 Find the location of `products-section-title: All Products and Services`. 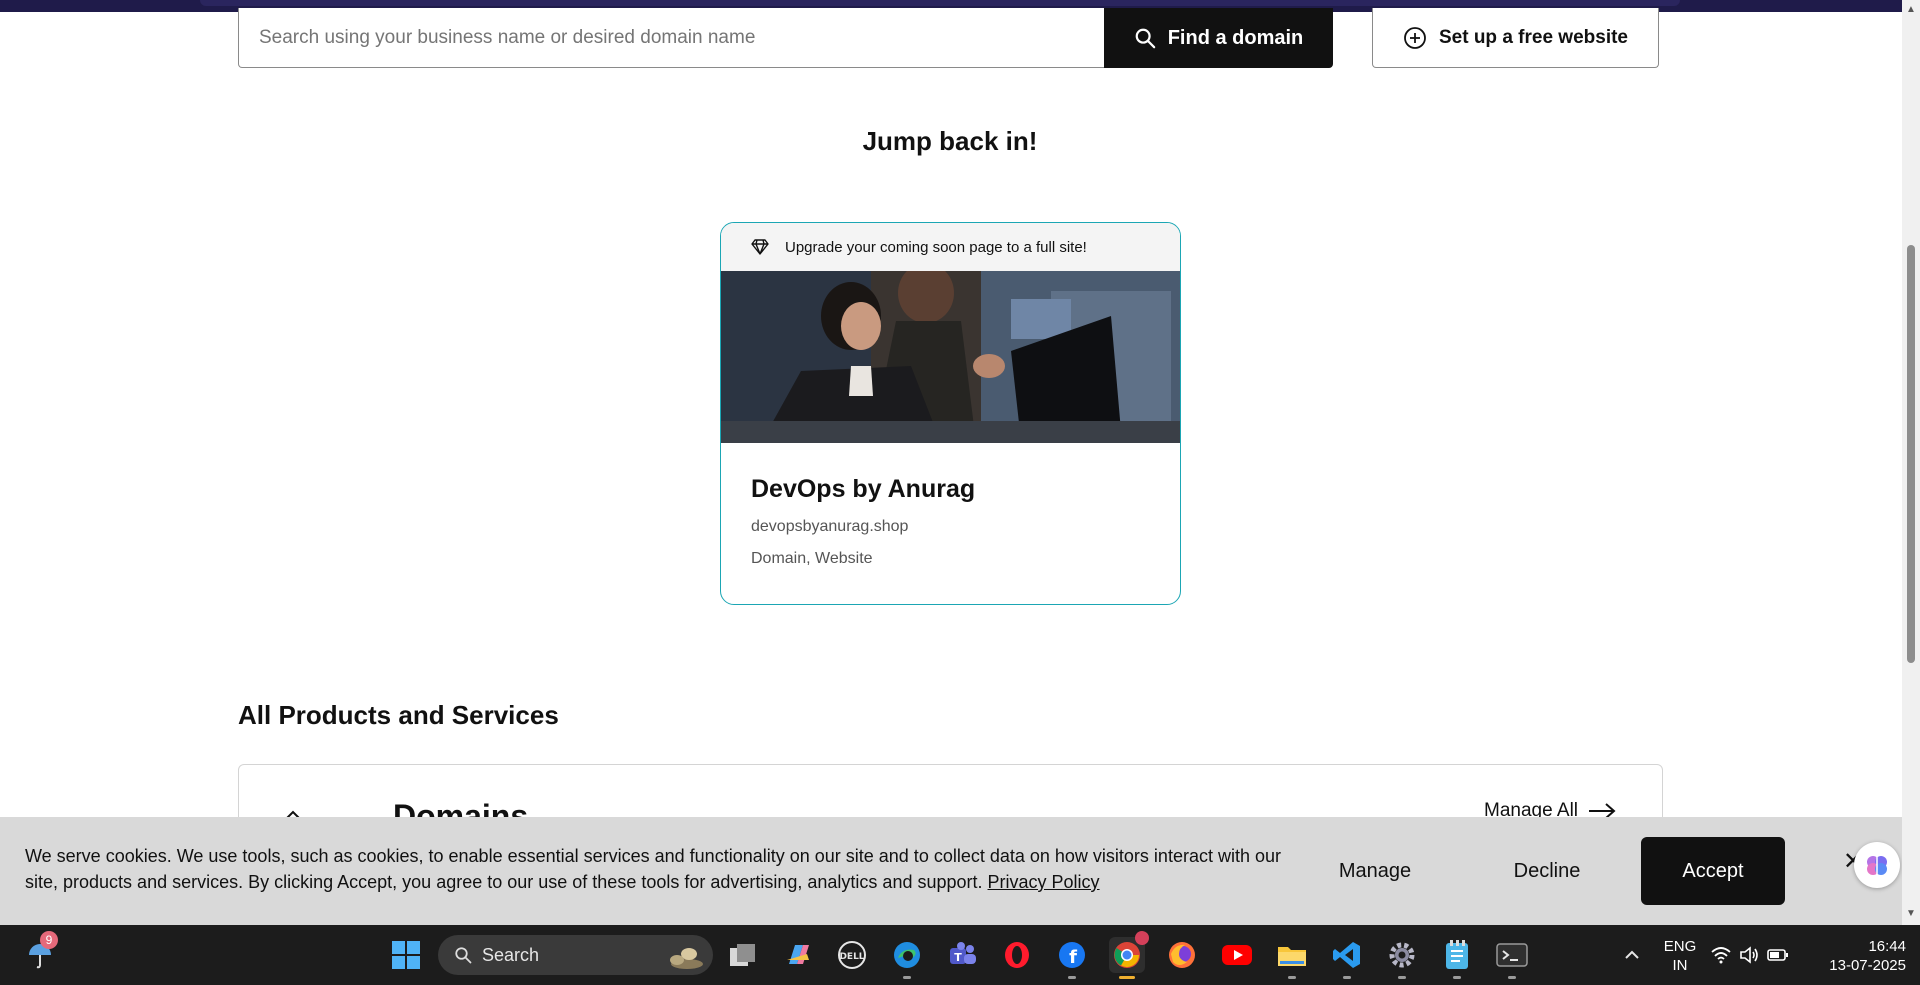

products-section-title: All Products and Services is located at coordinates (398, 715).